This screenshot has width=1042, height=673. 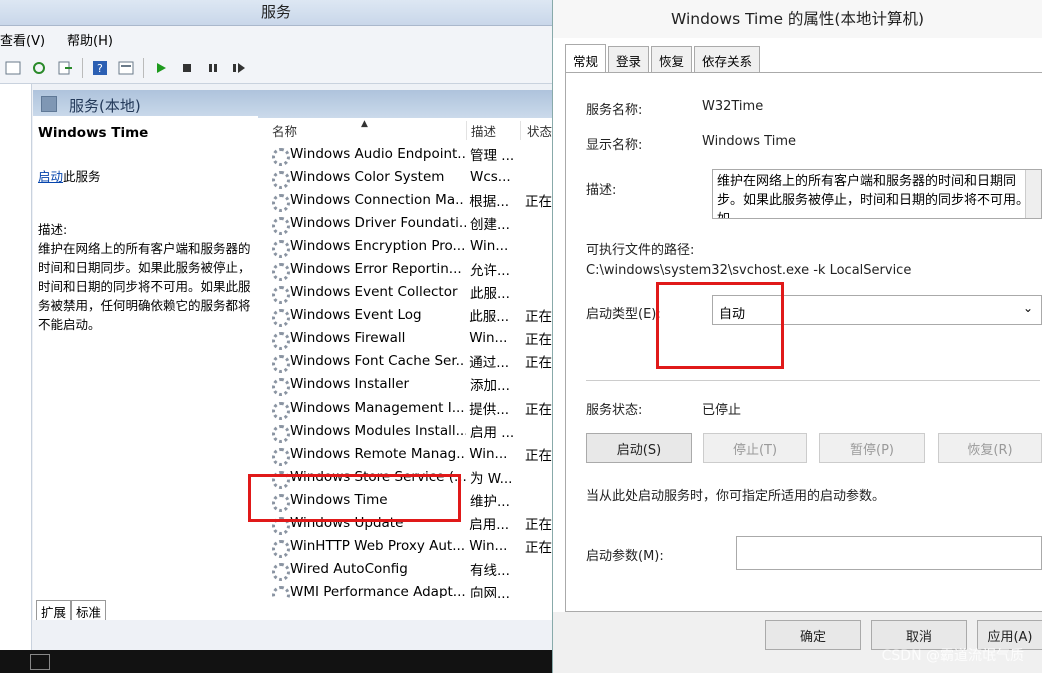 What do you see at coordinates (50, 176) in the screenshot?
I see `start-service-link: 启动` at bounding box center [50, 176].